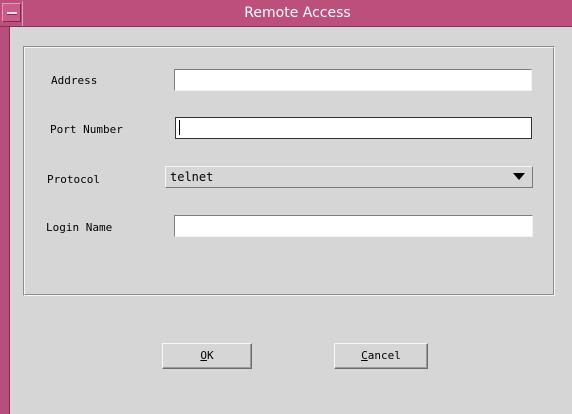 This screenshot has width=572, height=414. Describe the element at coordinates (384, 355) in the screenshot. I see `cancel-label-rest: ancel` at that location.